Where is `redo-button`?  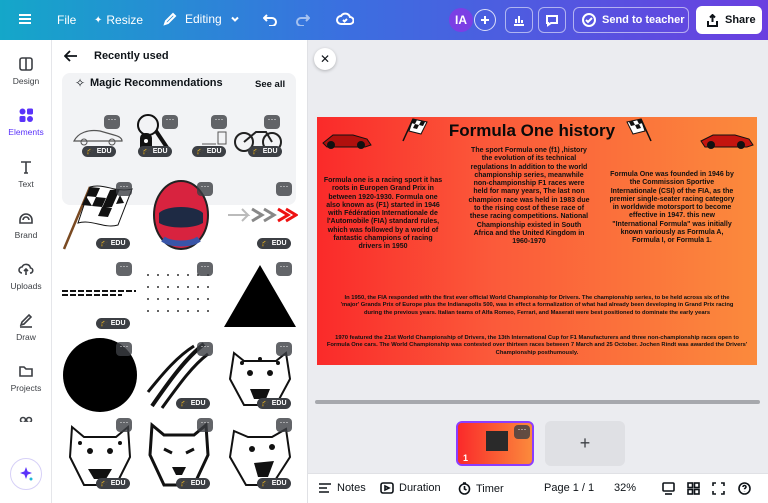
redo-button is located at coordinates (303, 19).